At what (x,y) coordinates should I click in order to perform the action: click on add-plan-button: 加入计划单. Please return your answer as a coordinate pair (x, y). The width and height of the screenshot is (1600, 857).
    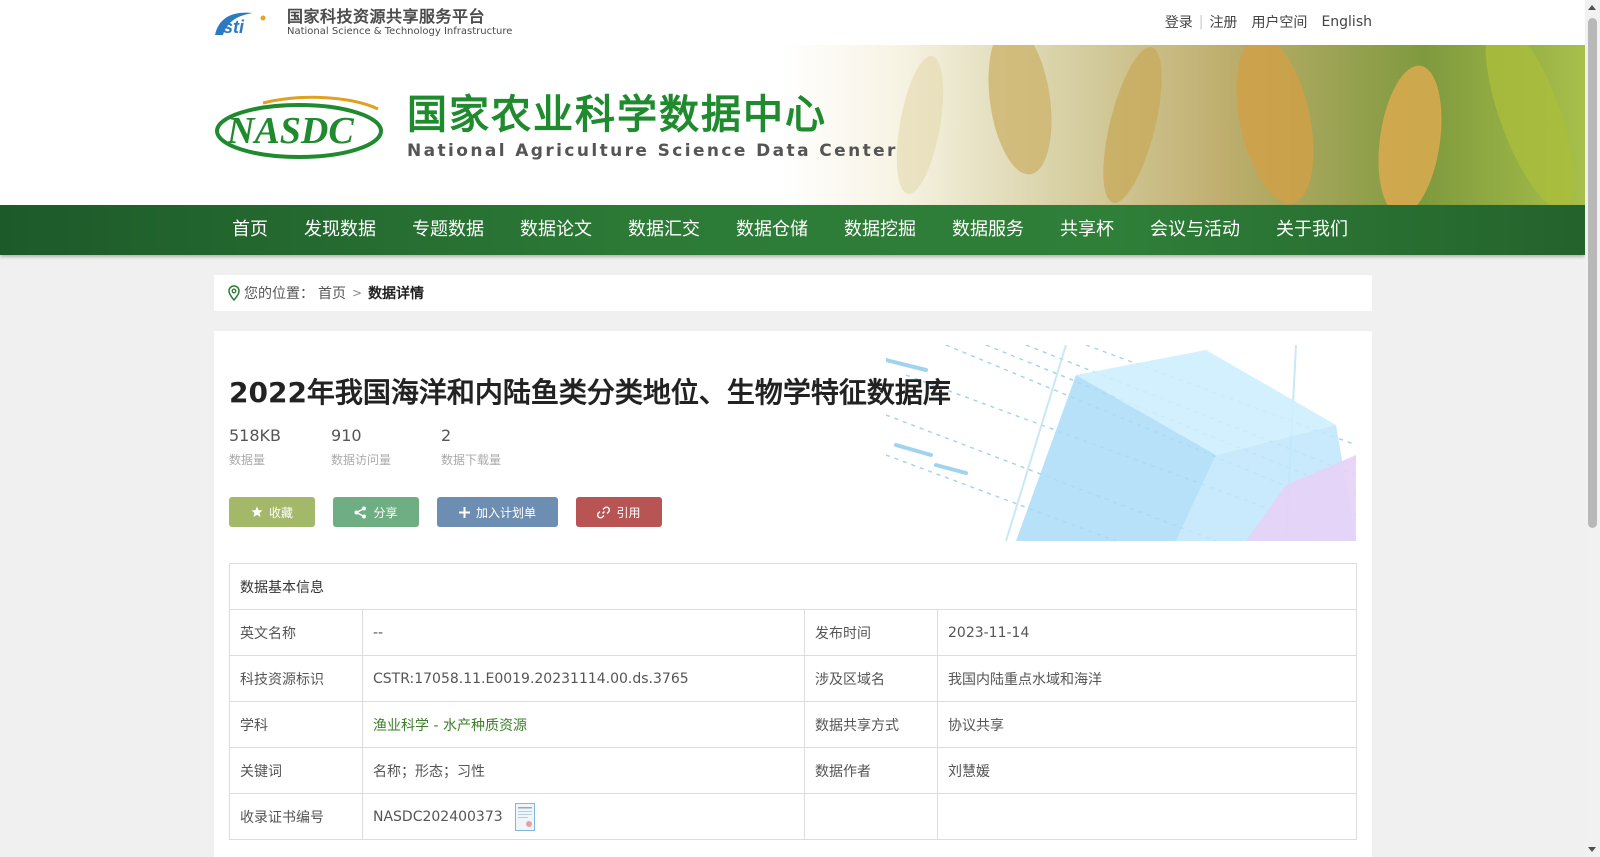
    Looking at the image, I should click on (497, 512).